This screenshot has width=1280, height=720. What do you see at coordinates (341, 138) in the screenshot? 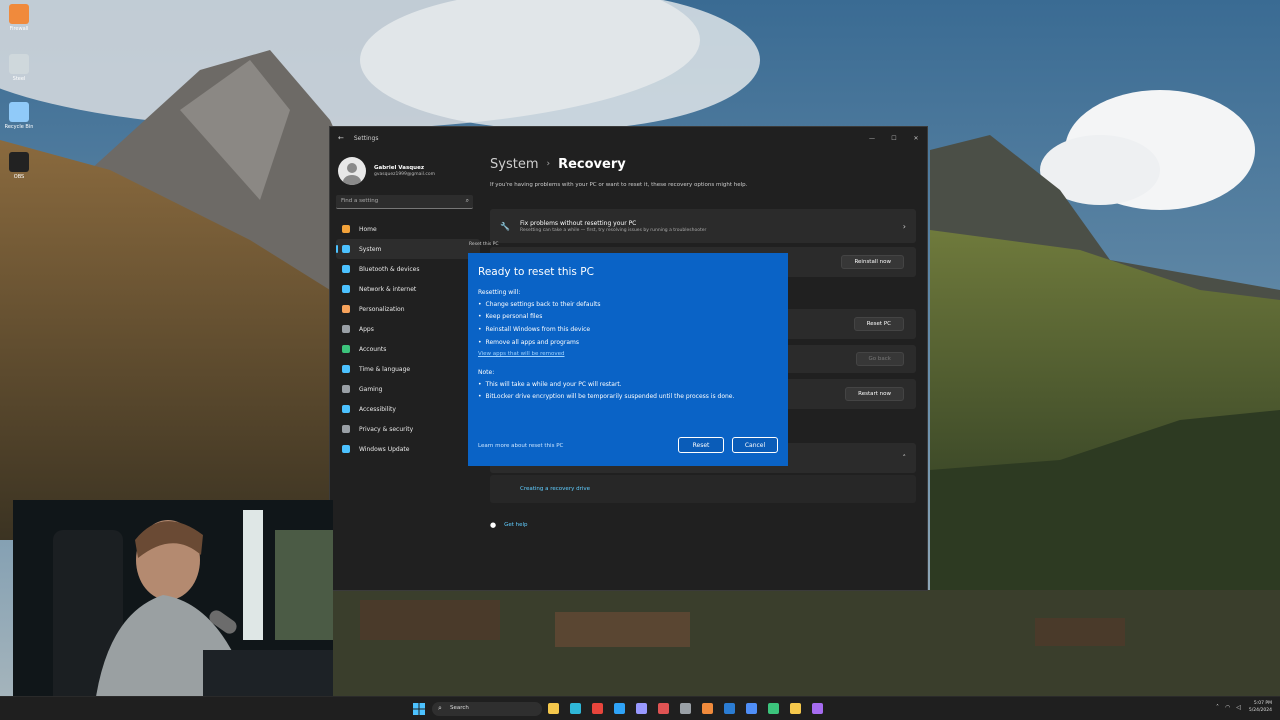
I see `back-arrow-icon: ←` at bounding box center [341, 138].